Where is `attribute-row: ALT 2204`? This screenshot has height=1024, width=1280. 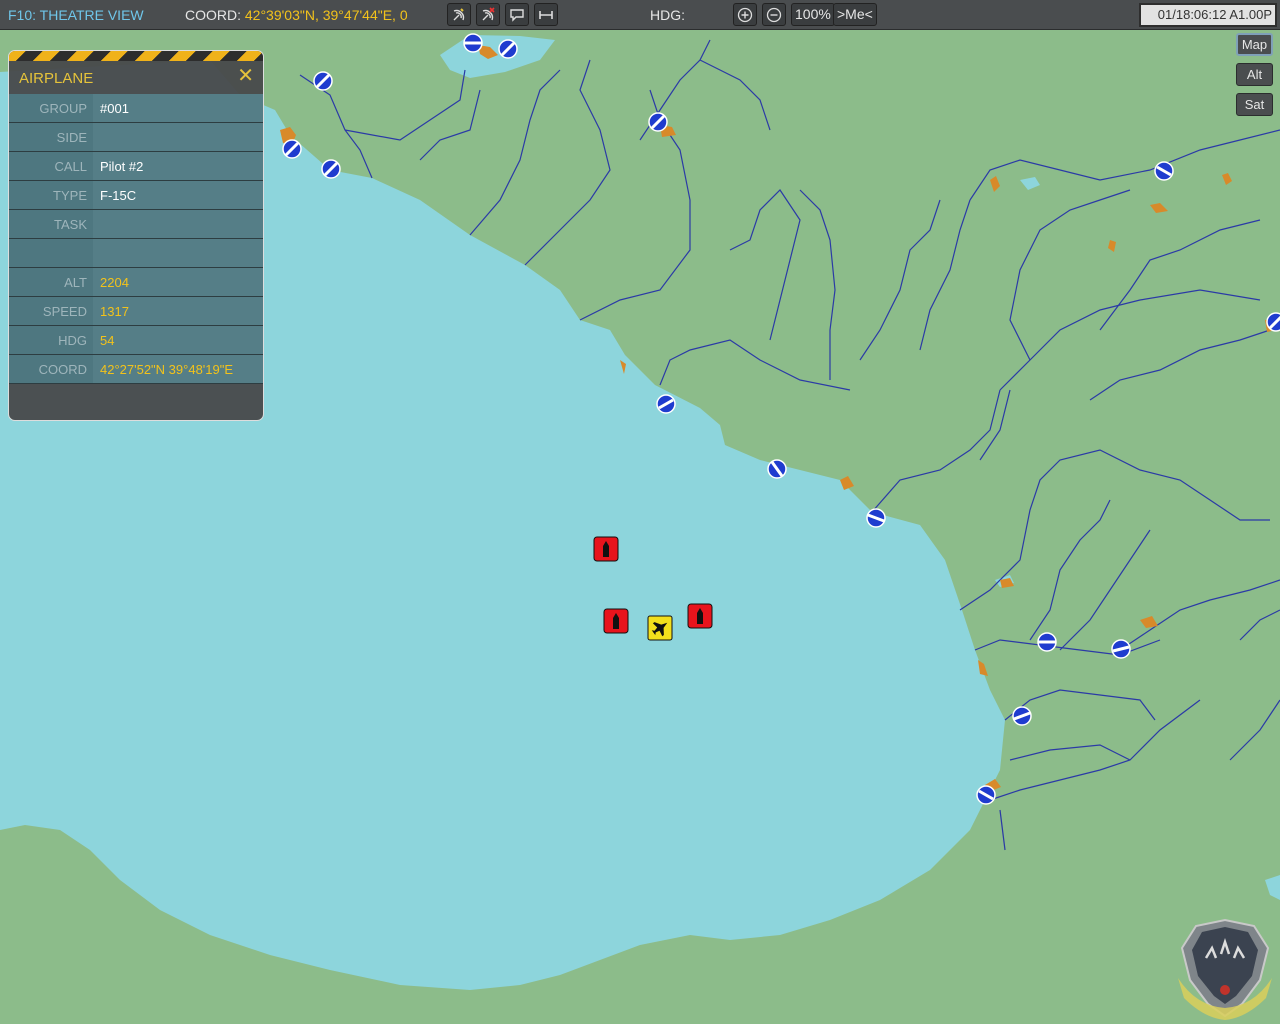 attribute-row: ALT 2204 is located at coordinates (136, 282).